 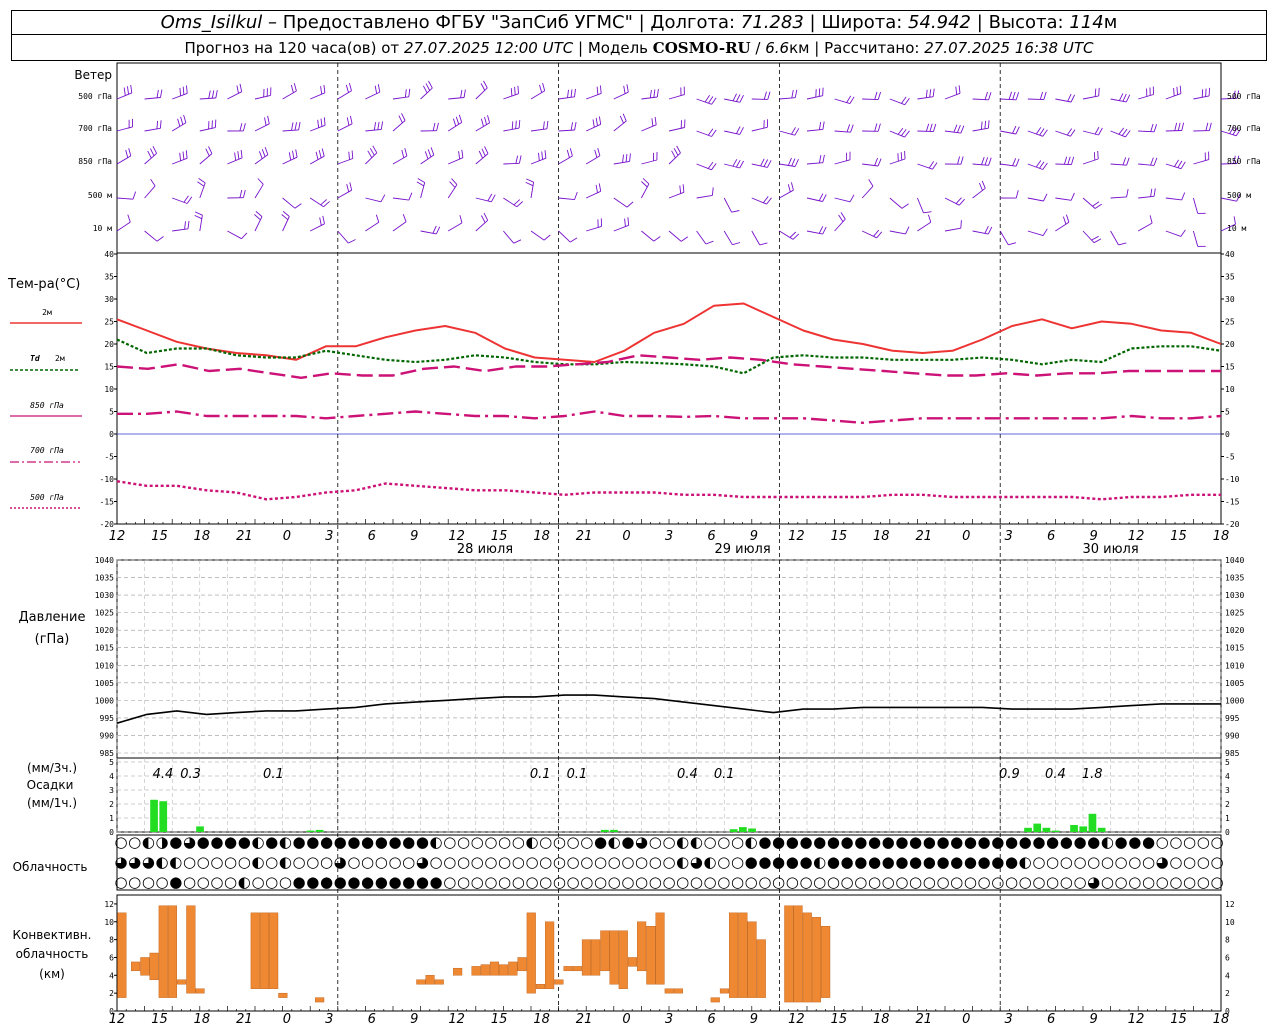 I want to click on temp-xtick-label: 12, so click(x=117, y=536).